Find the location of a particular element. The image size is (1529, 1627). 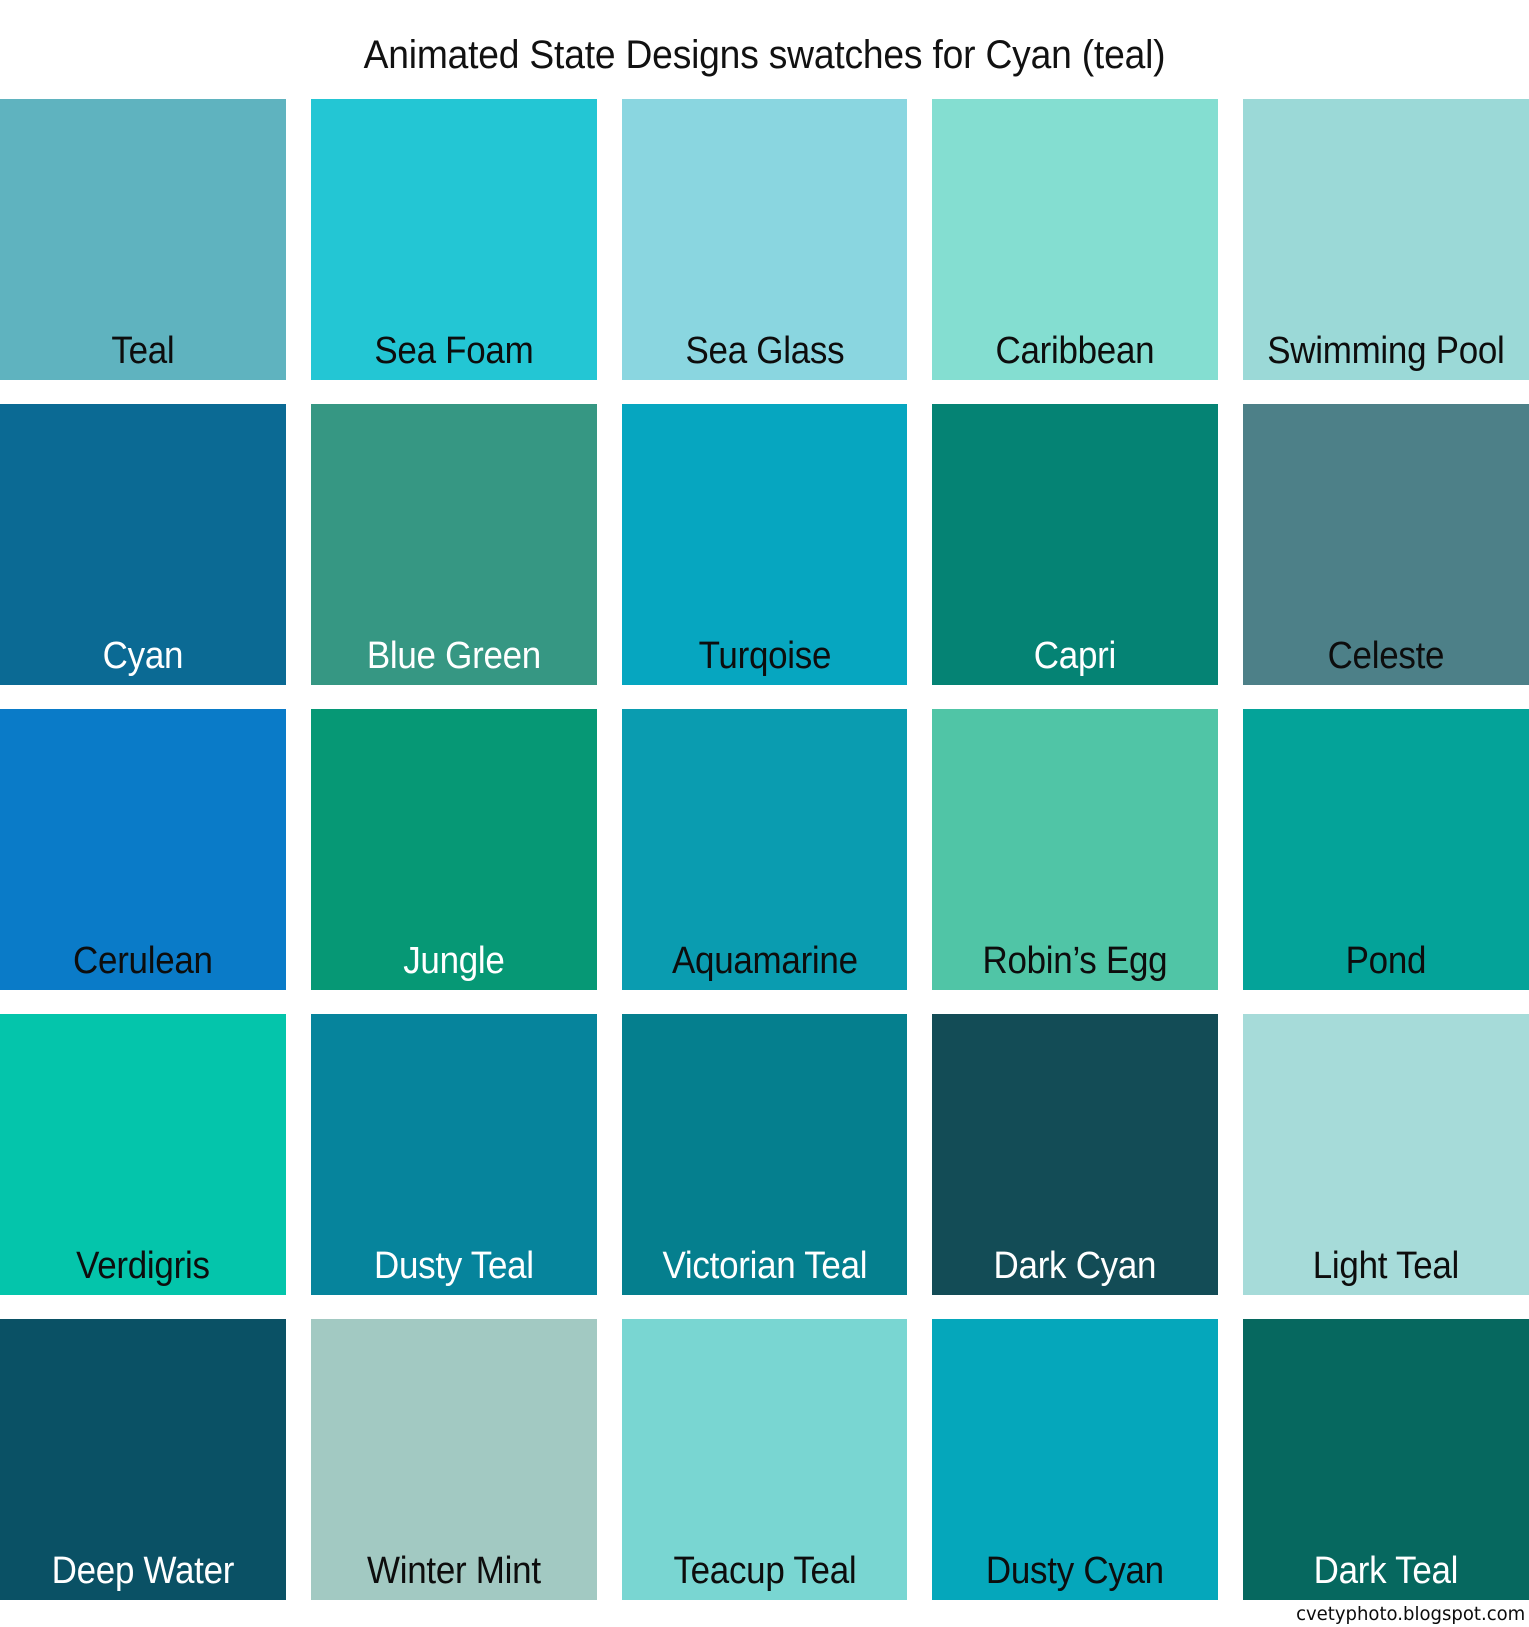

swatch-label: Celeste is located at coordinates (1386, 655).